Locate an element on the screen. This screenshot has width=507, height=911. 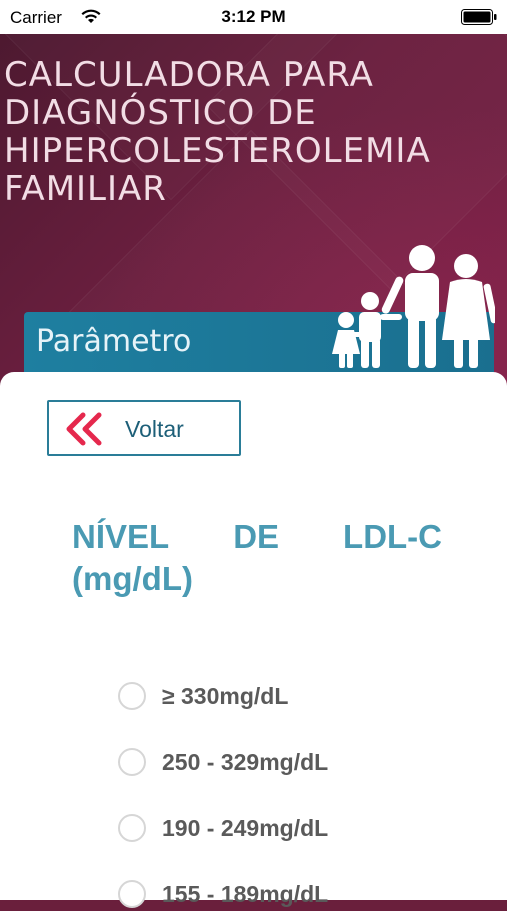
question-word: DE is located at coordinates (256, 536).